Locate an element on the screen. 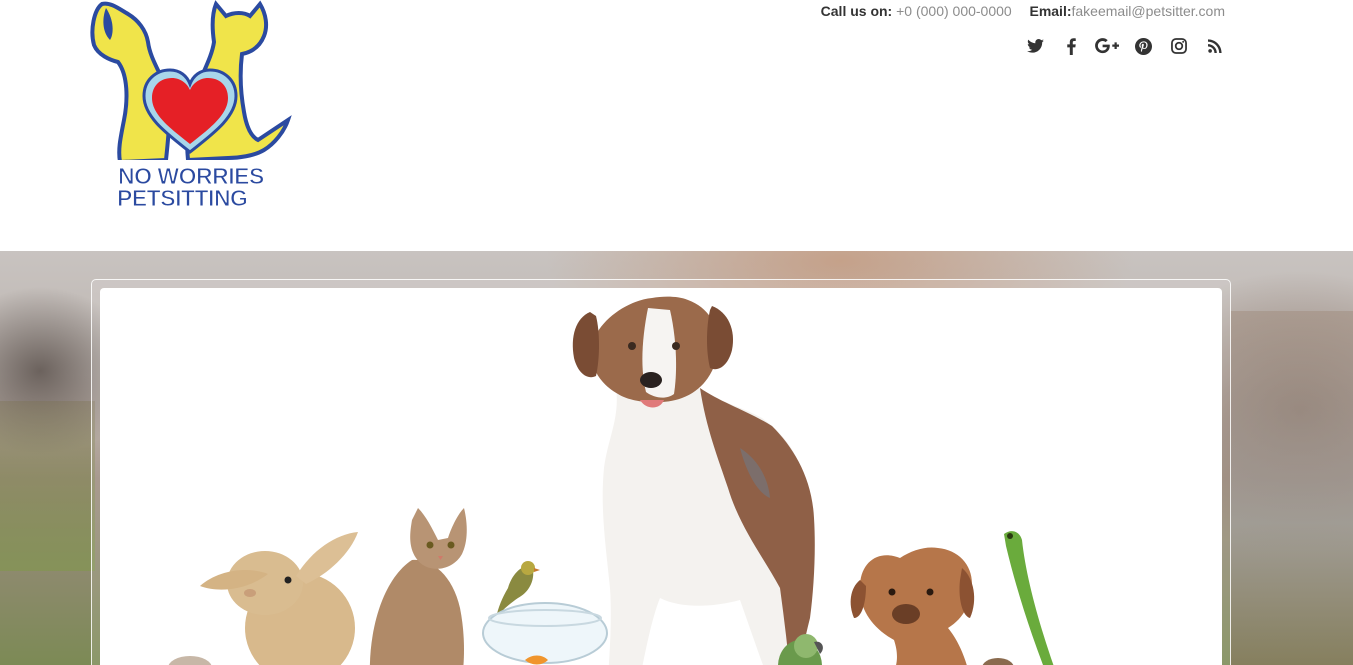 Image resolution: width=1353 pixels, height=665 pixels. phone-number: +0 (000) 000-0000 is located at coordinates (954, 11).